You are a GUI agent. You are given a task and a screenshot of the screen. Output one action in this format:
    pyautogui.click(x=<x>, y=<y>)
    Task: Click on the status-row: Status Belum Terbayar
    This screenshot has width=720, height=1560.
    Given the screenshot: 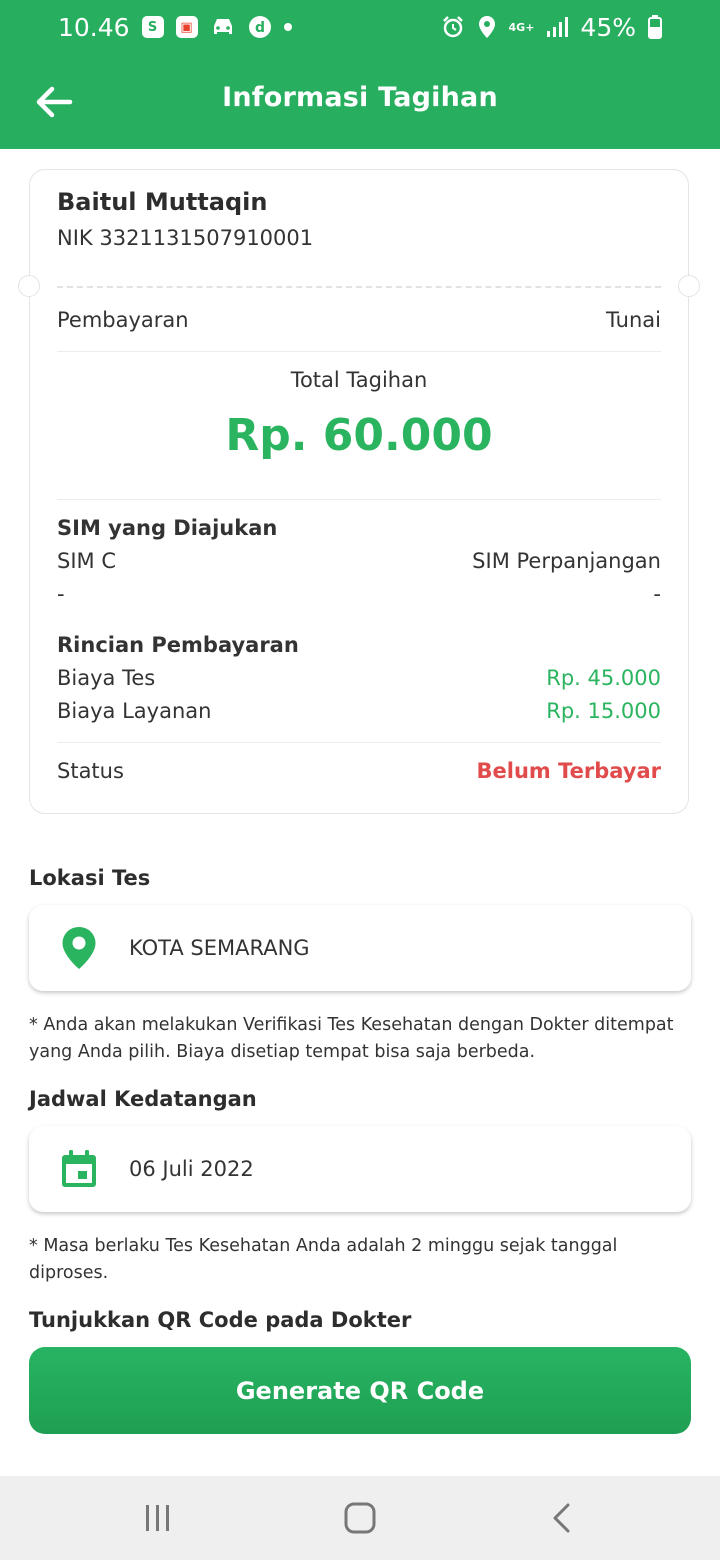 What is the action you would take?
    pyautogui.click(x=359, y=771)
    